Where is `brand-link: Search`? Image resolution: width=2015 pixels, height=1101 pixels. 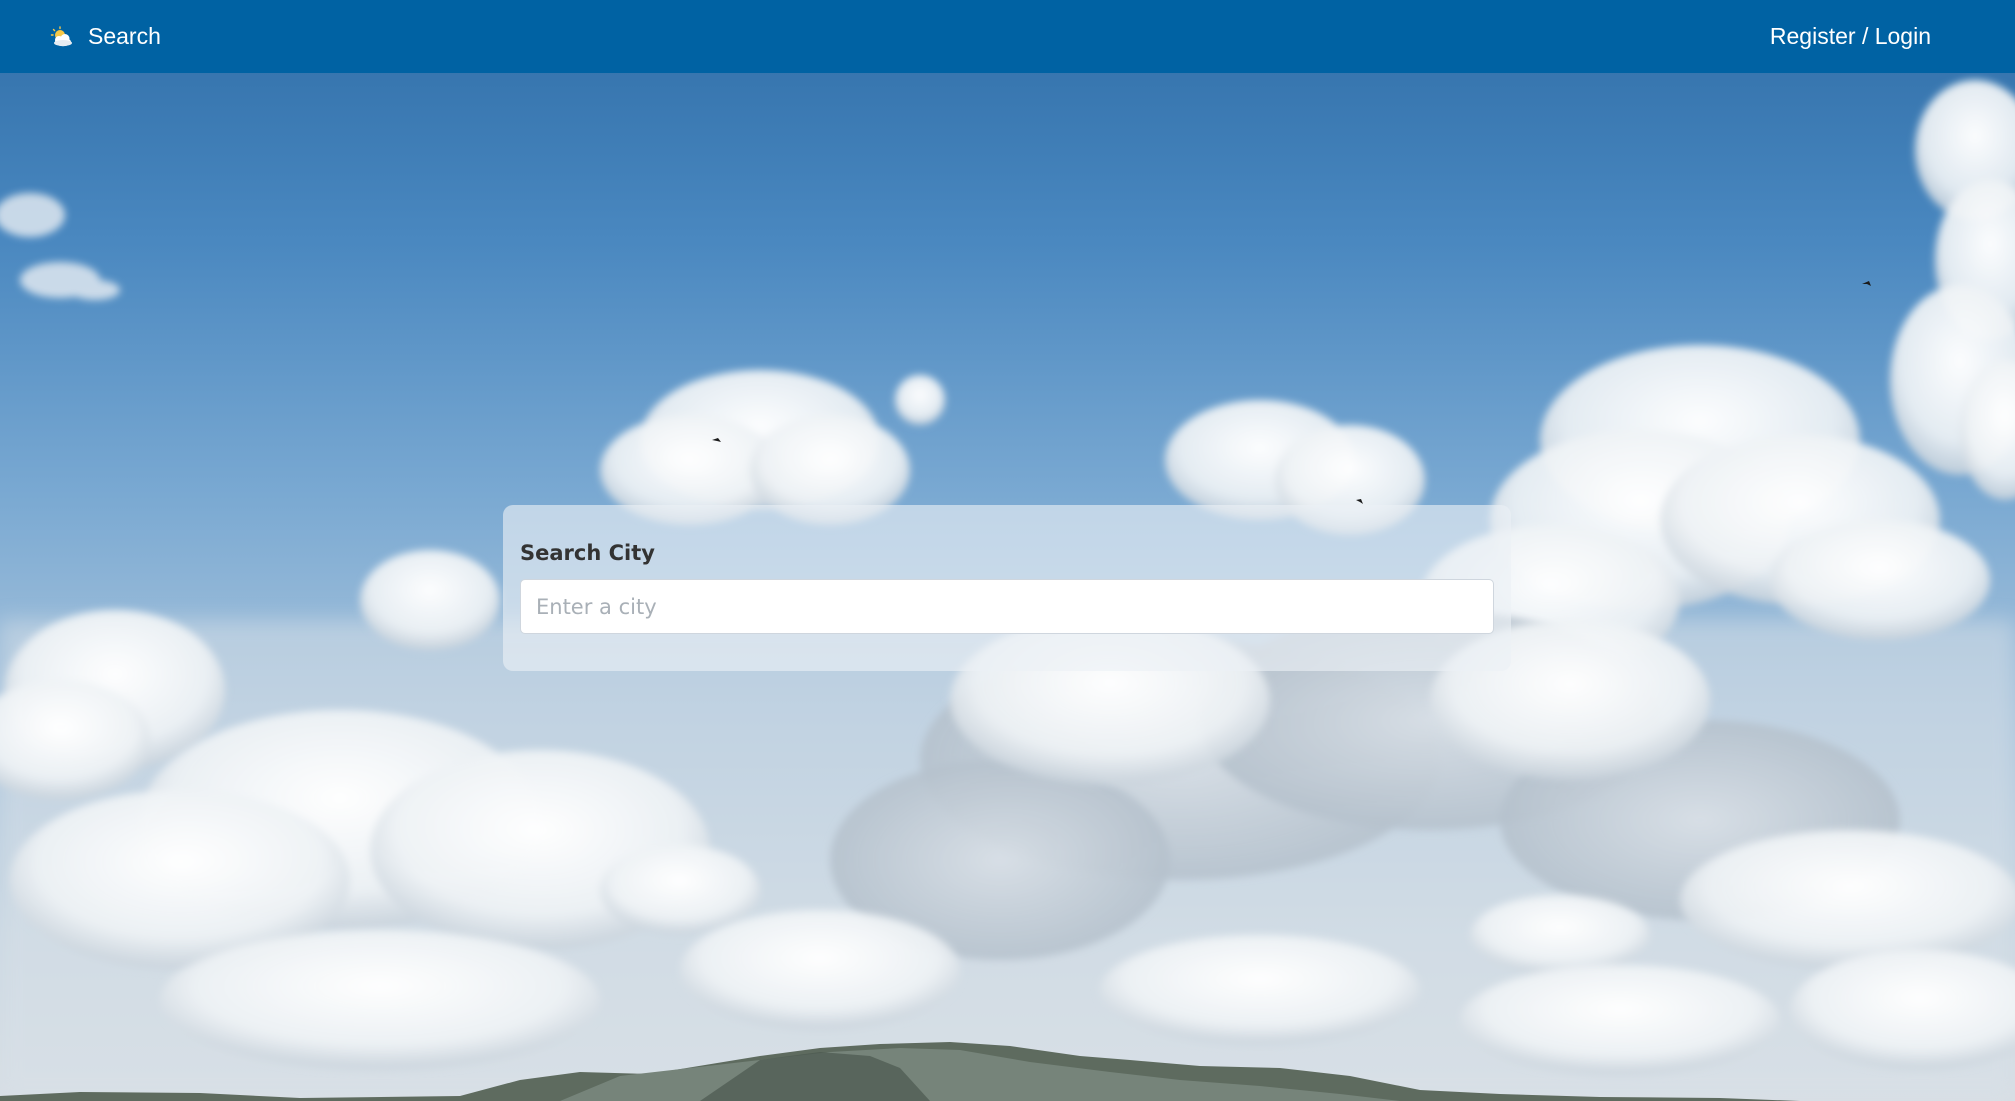
brand-link: Search is located at coordinates (104, 36).